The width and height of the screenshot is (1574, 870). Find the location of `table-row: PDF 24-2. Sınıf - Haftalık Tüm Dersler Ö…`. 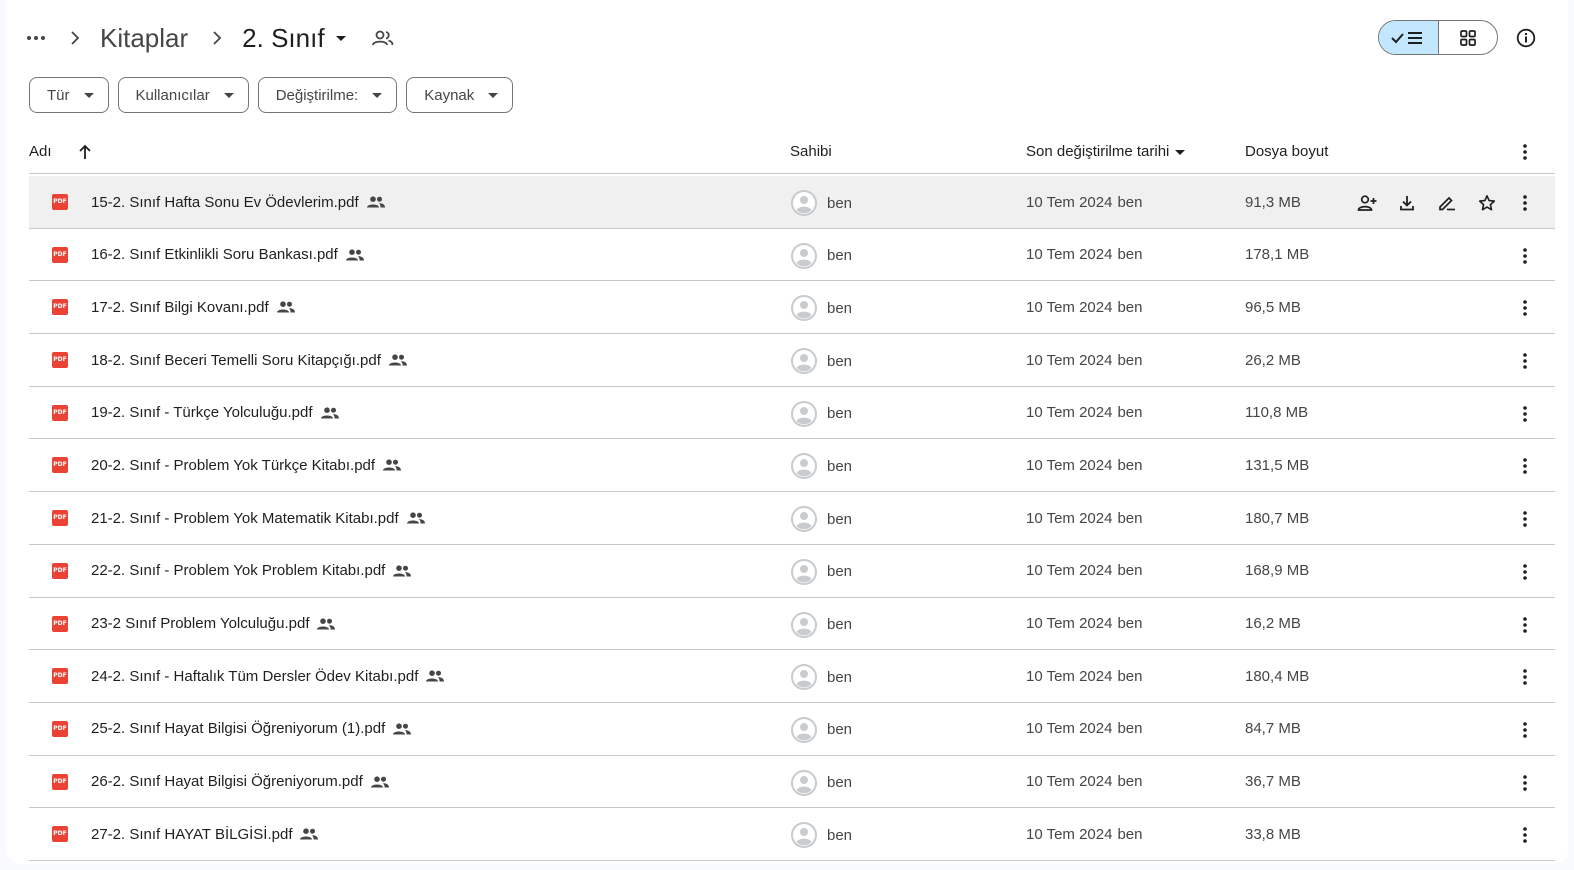

table-row: PDF 24-2. Sınıf - Haftalık Tüm Dersler Ö… is located at coordinates (792, 676).